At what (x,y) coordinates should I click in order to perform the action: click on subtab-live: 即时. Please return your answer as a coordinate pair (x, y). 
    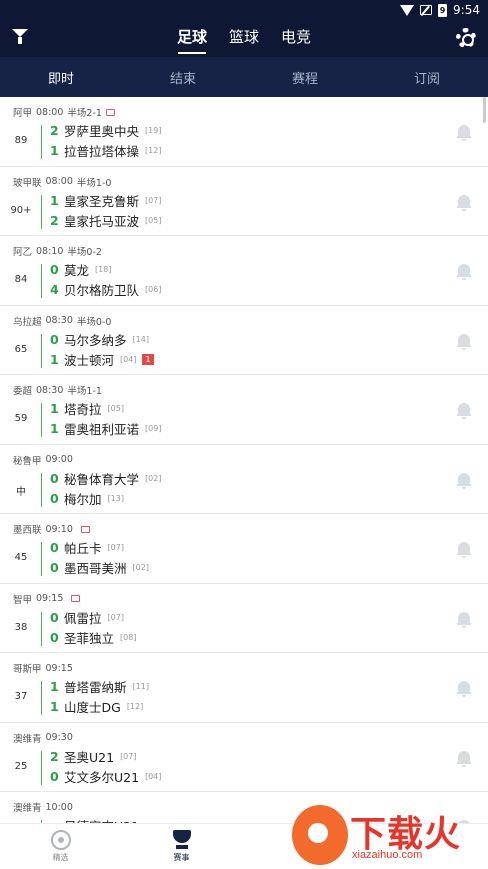
    Looking at the image, I should click on (61, 77).